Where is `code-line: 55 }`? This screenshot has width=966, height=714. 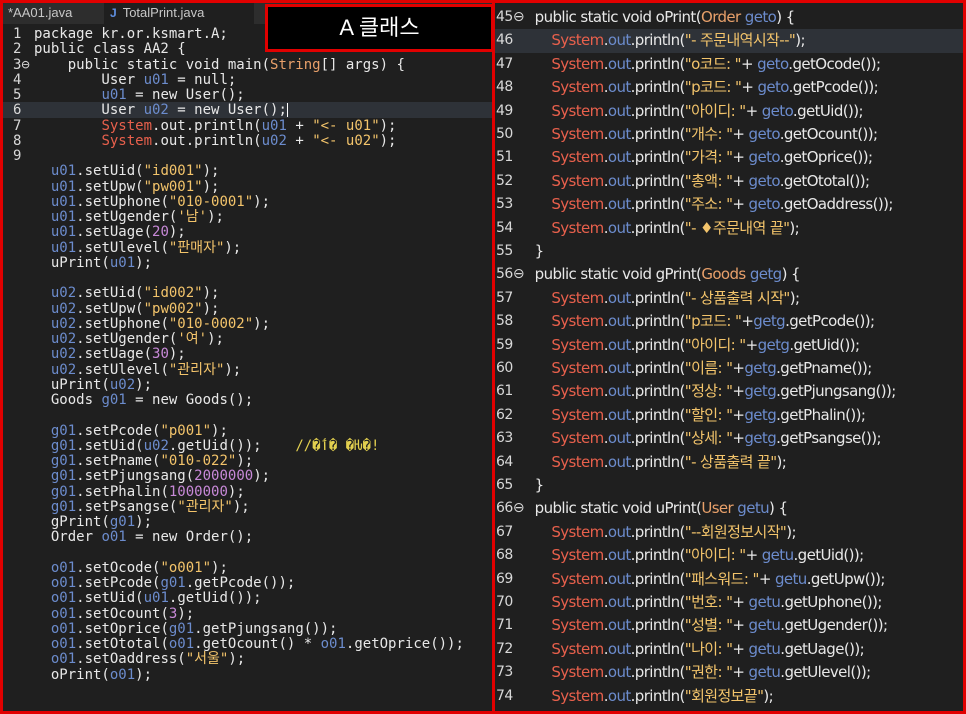 code-line: 55 } is located at coordinates (729, 251).